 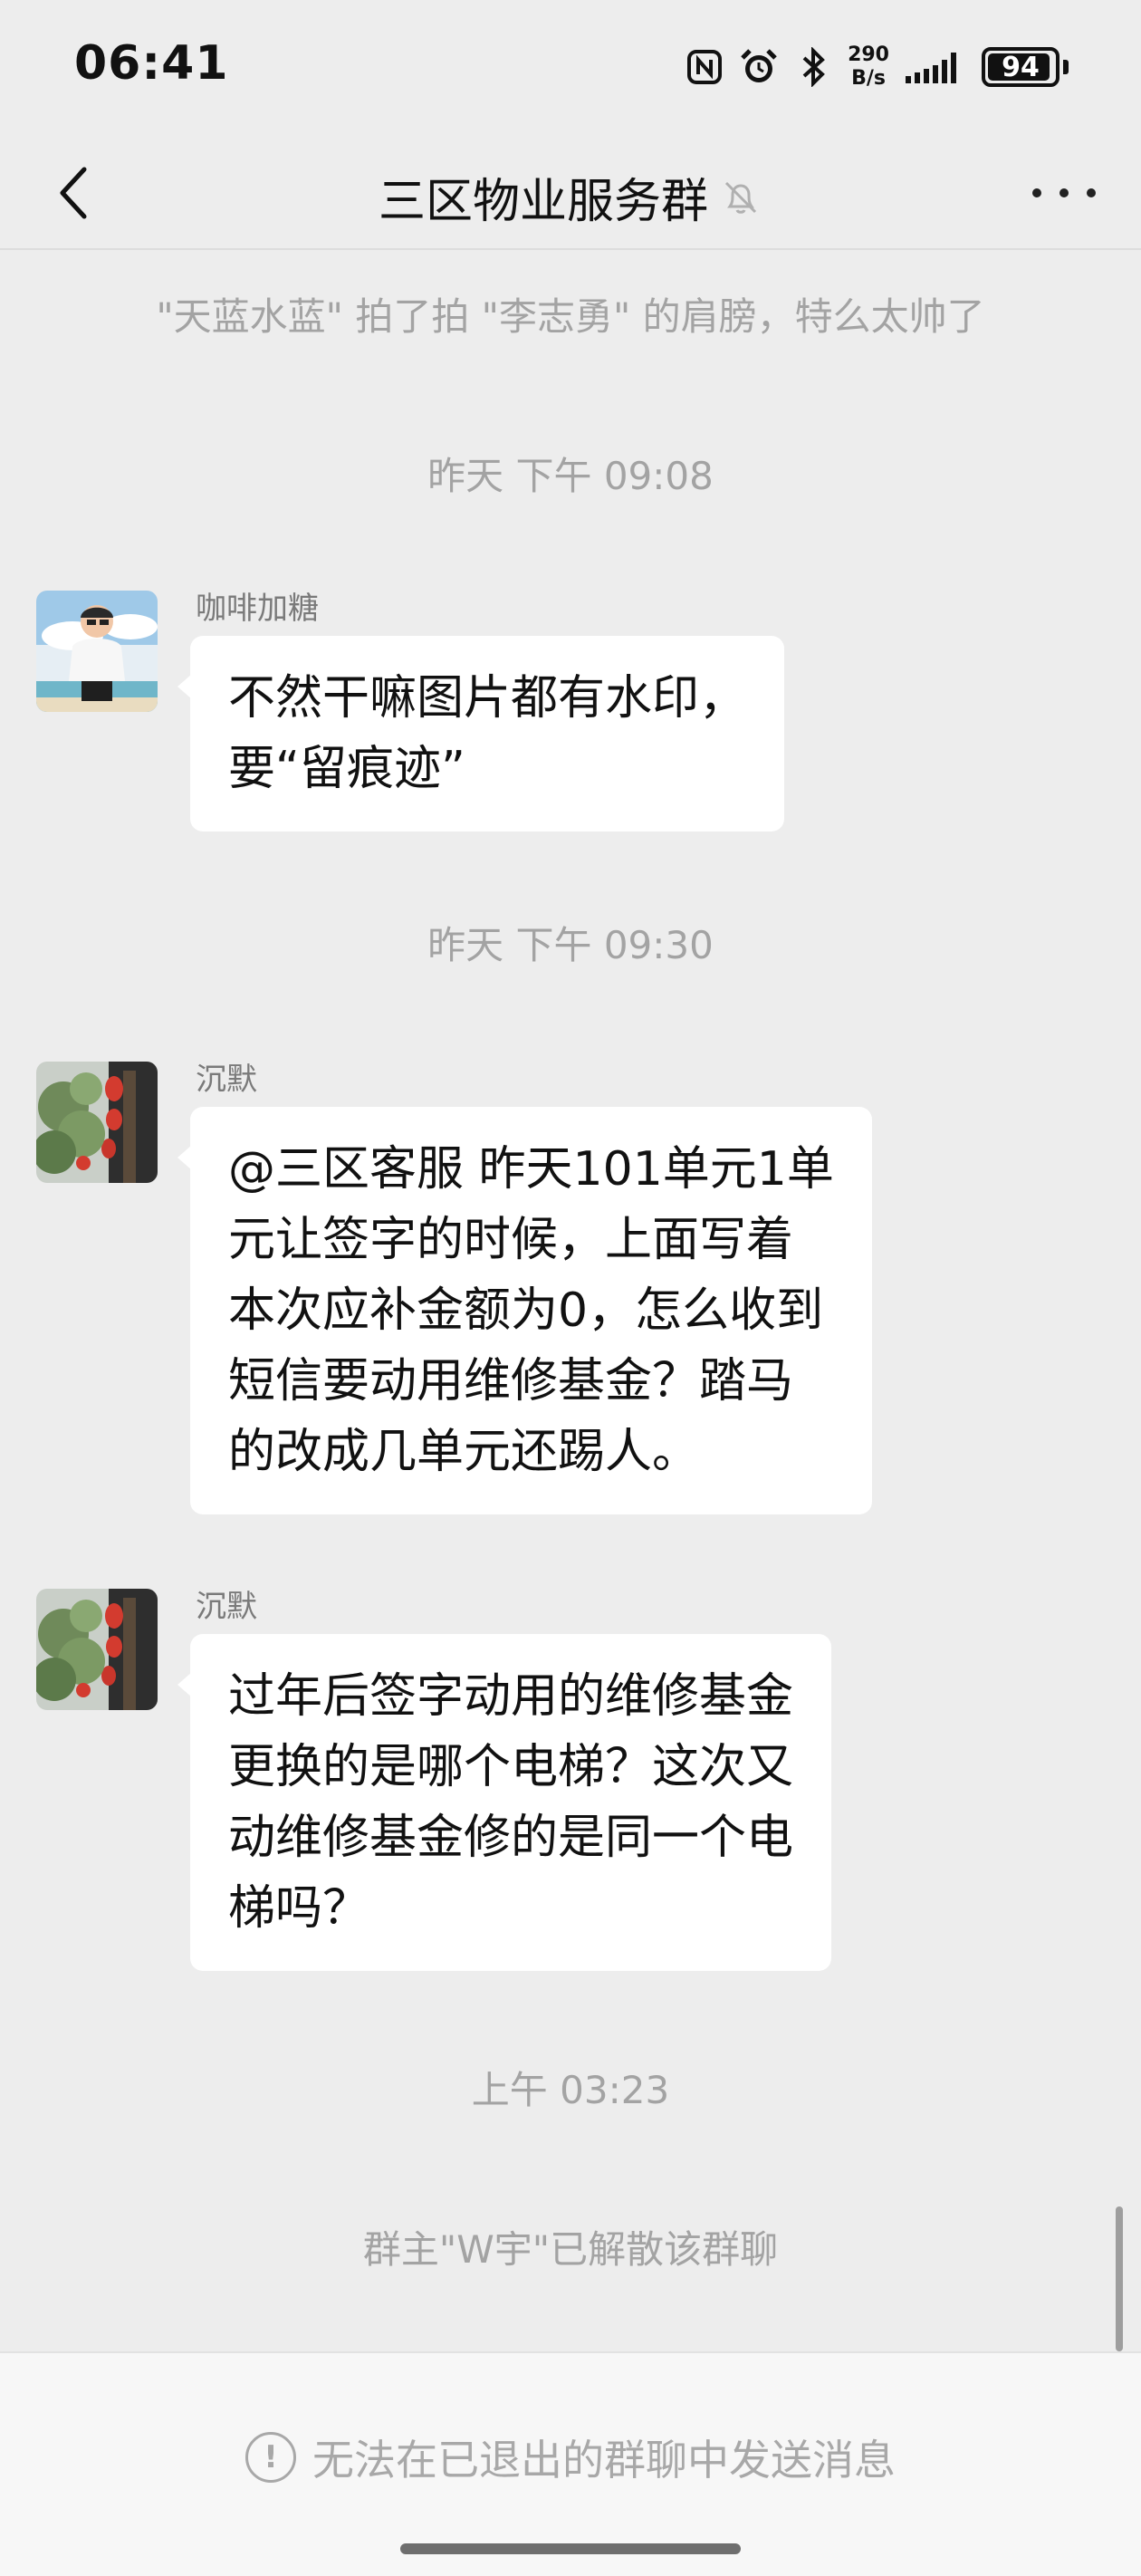 I want to click on home-indicator, so click(x=570, y=2548).